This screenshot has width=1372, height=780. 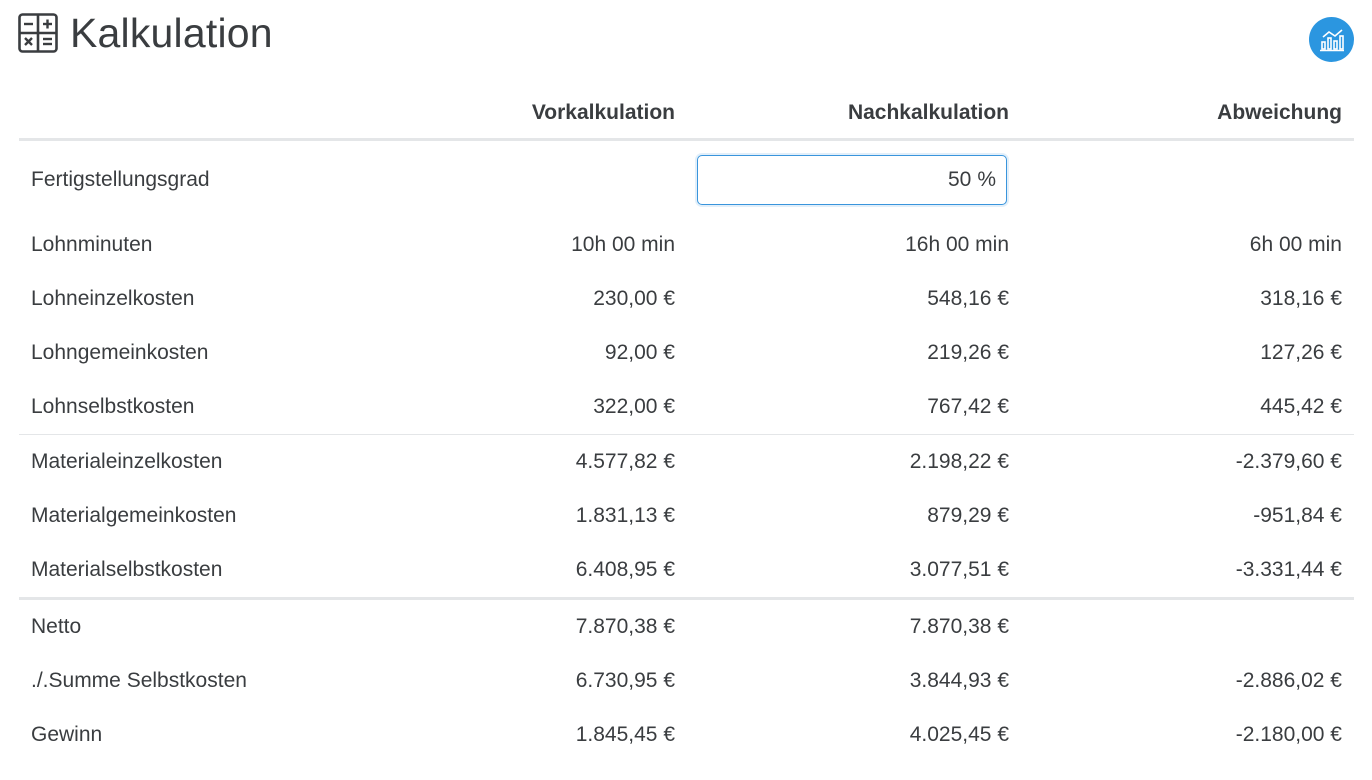 I want to click on vorkalkulation-value: 230,00 €, so click(x=634, y=298).